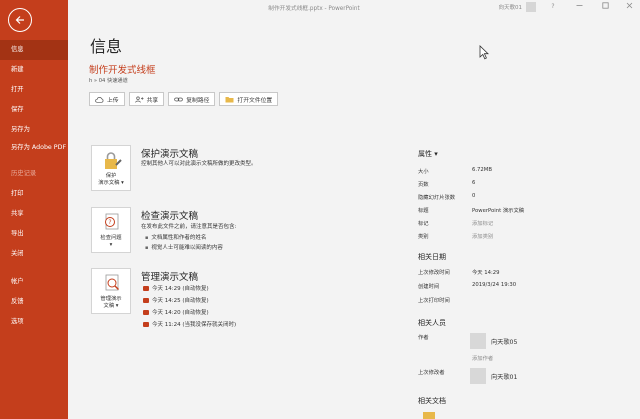 The image size is (640, 419). I want to click on inspect-bullet: 视觉人士可能难以阅读的内容, so click(184, 247).